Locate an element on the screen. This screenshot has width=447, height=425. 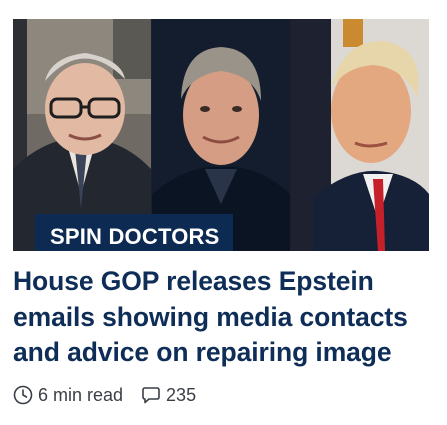
speech-bubble-icon is located at coordinates (151, 395).